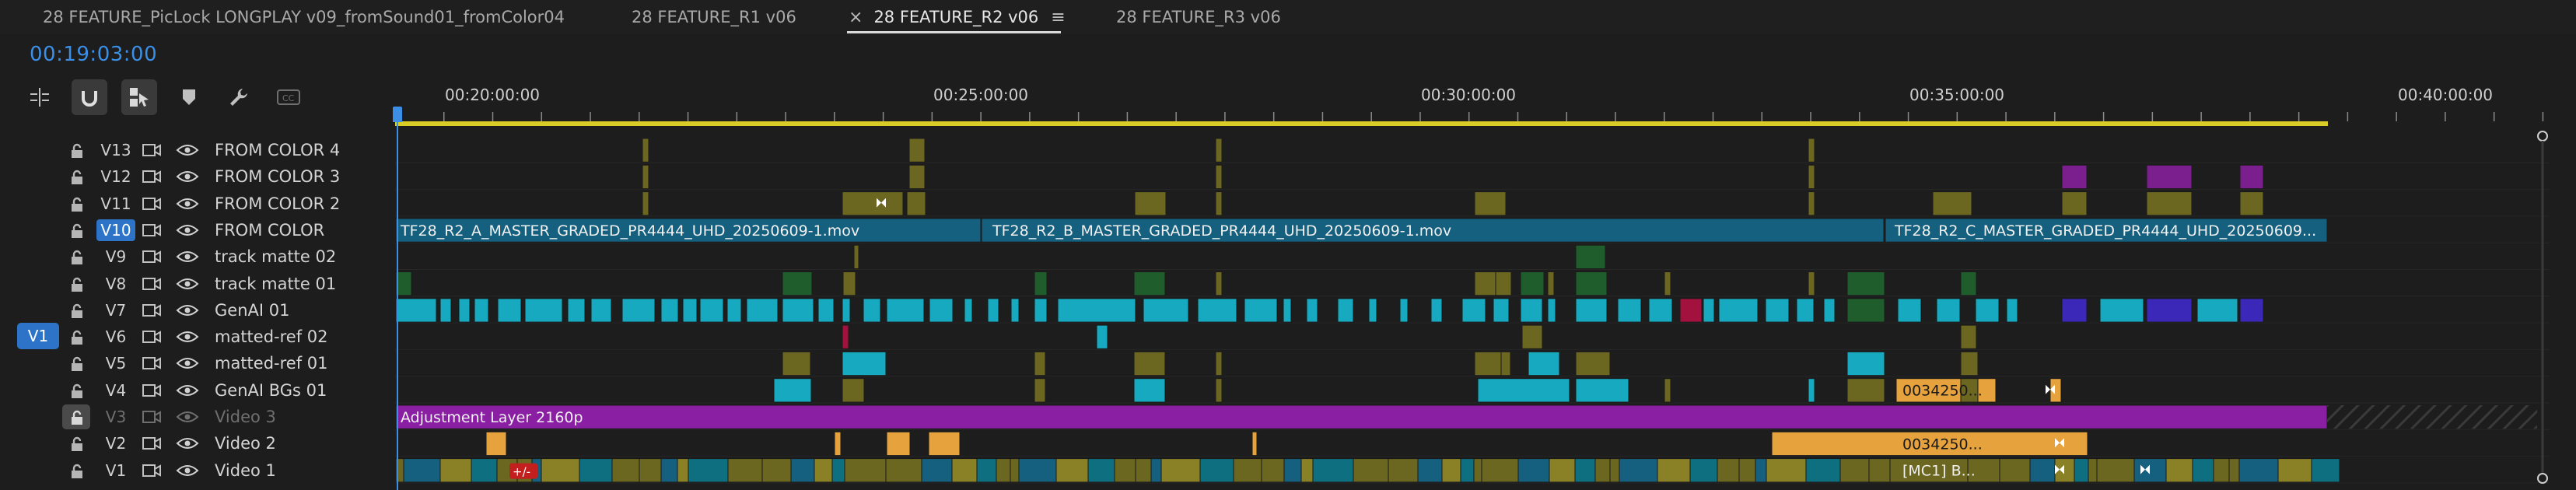  What do you see at coordinates (40, 97) in the screenshot?
I see `insert-track-icon` at bounding box center [40, 97].